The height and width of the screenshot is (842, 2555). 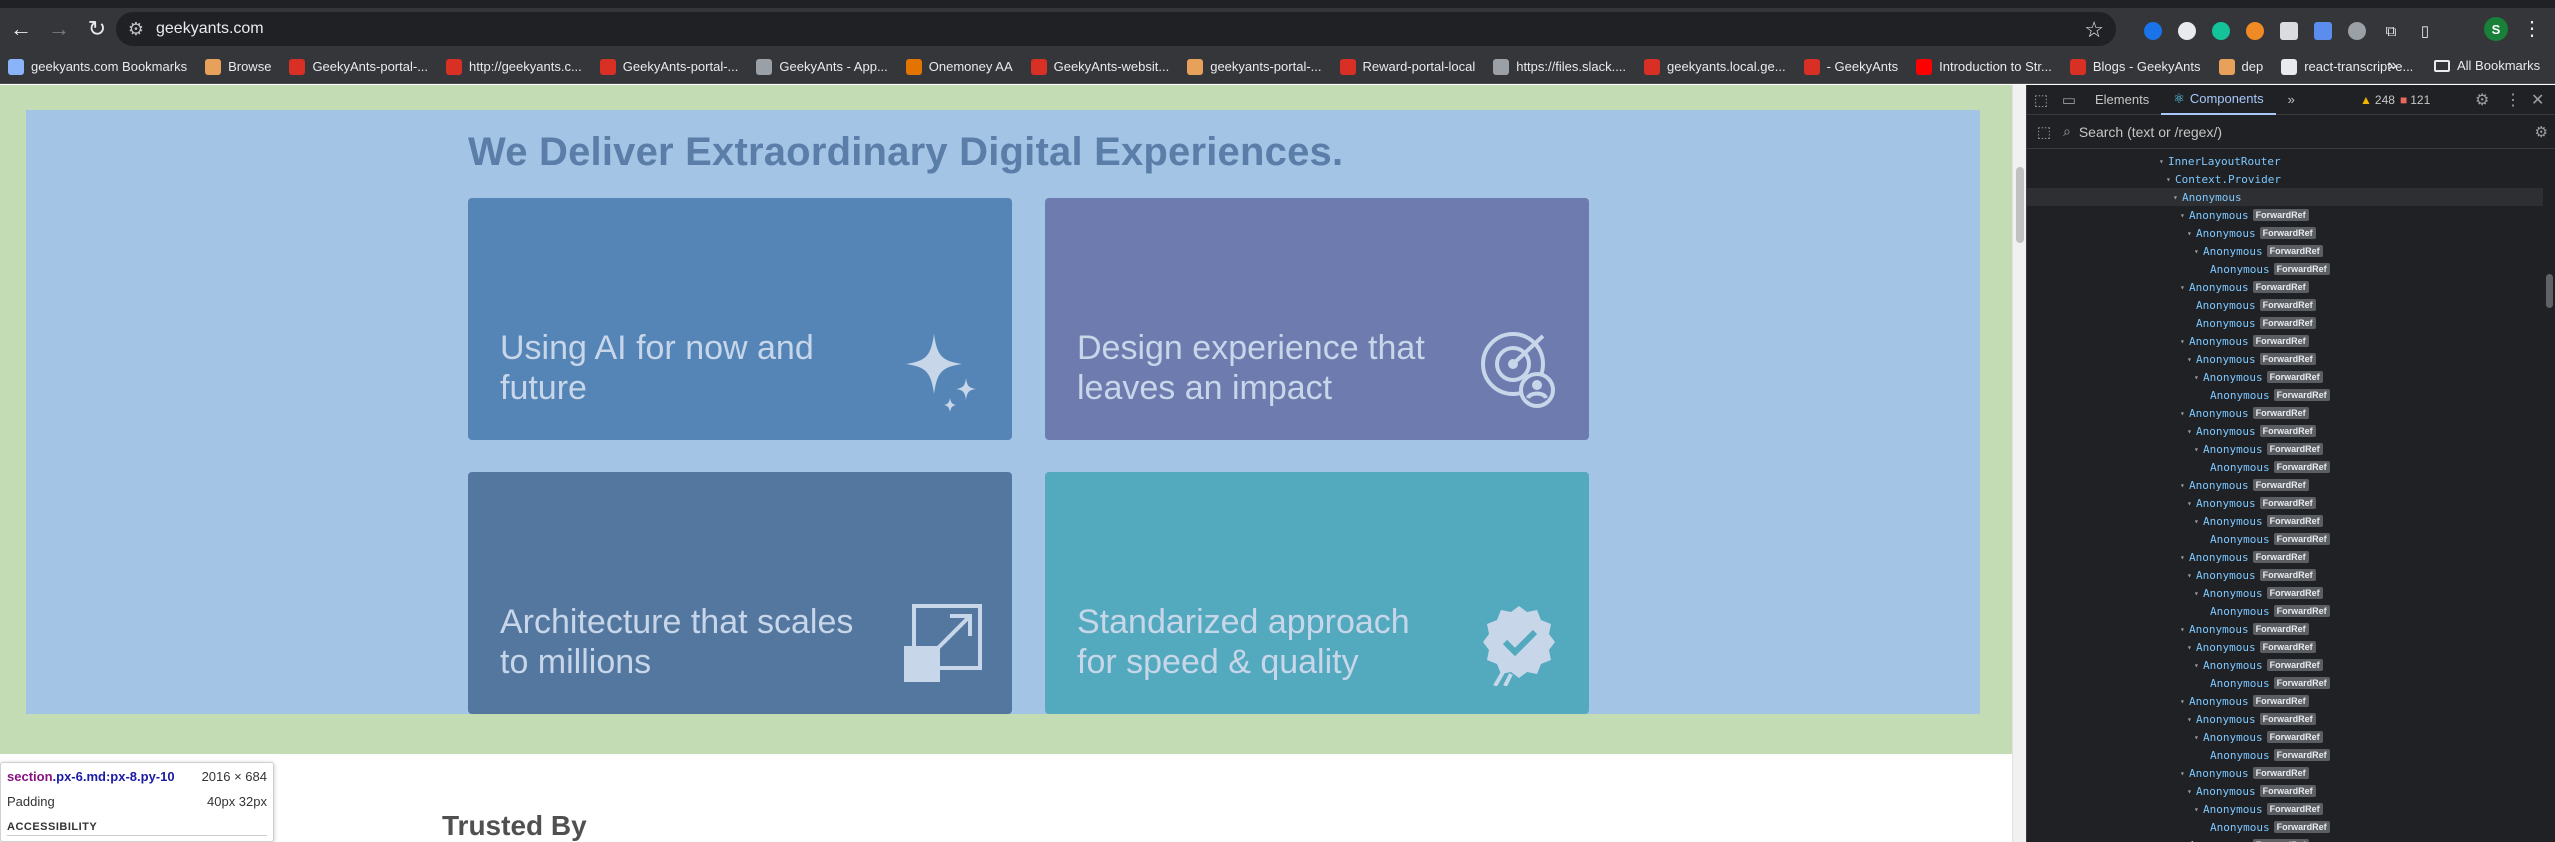 I want to click on bookmark-item: dep, so click(x=2240, y=66).